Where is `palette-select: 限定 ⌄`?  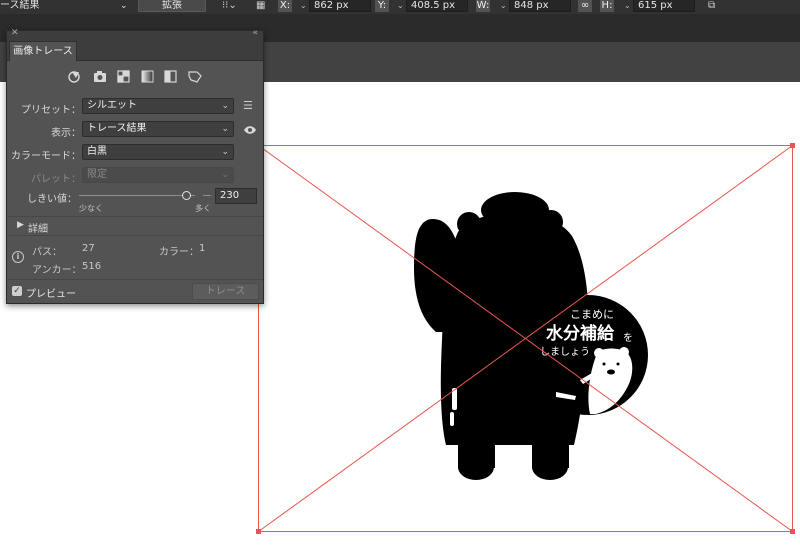 palette-select: 限定 ⌄ is located at coordinates (158, 175).